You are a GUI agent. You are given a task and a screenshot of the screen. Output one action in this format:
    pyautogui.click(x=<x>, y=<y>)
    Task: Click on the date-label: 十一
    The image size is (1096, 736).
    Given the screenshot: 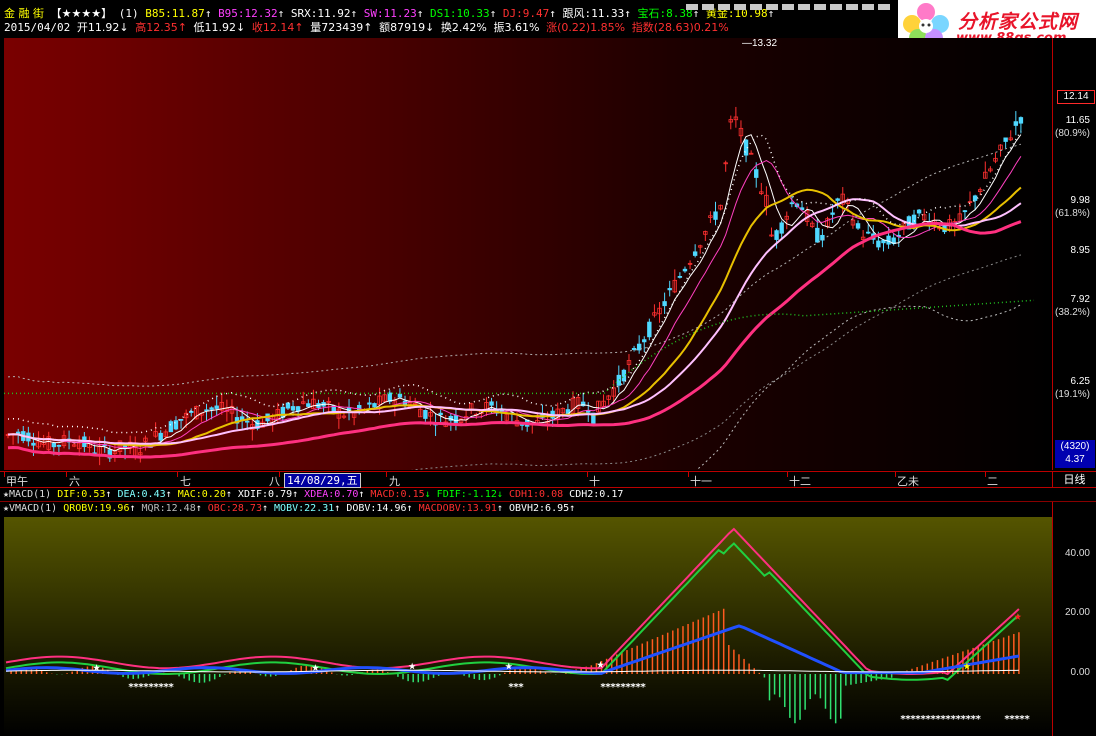 What is the action you would take?
    pyautogui.click(x=701, y=481)
    